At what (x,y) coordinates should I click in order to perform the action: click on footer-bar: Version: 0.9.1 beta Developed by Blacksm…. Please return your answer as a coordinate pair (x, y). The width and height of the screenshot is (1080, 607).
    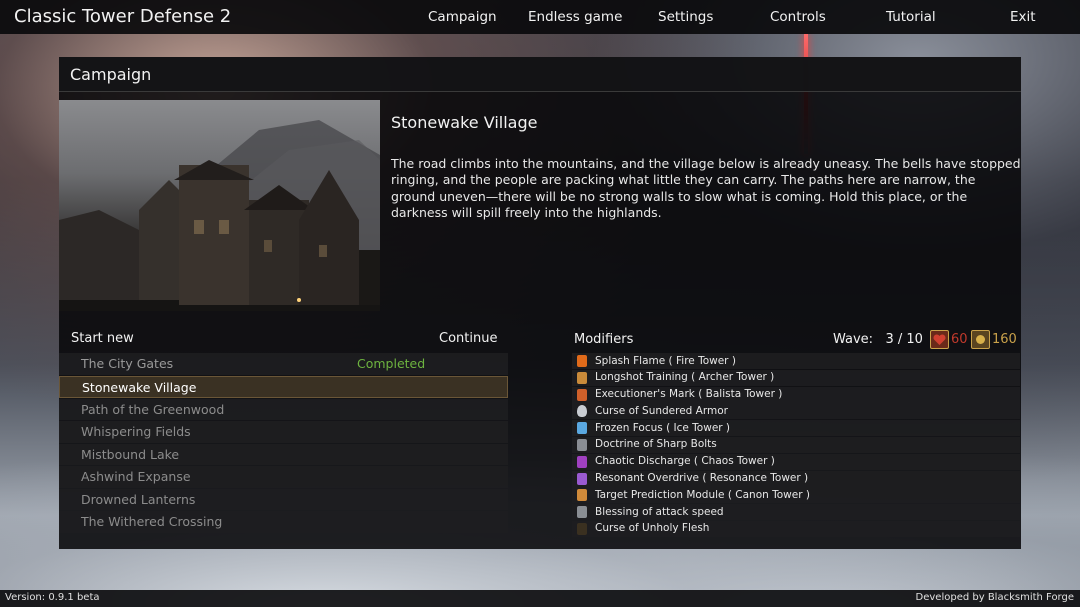
    Looking at the image, I should click on (540, 598).